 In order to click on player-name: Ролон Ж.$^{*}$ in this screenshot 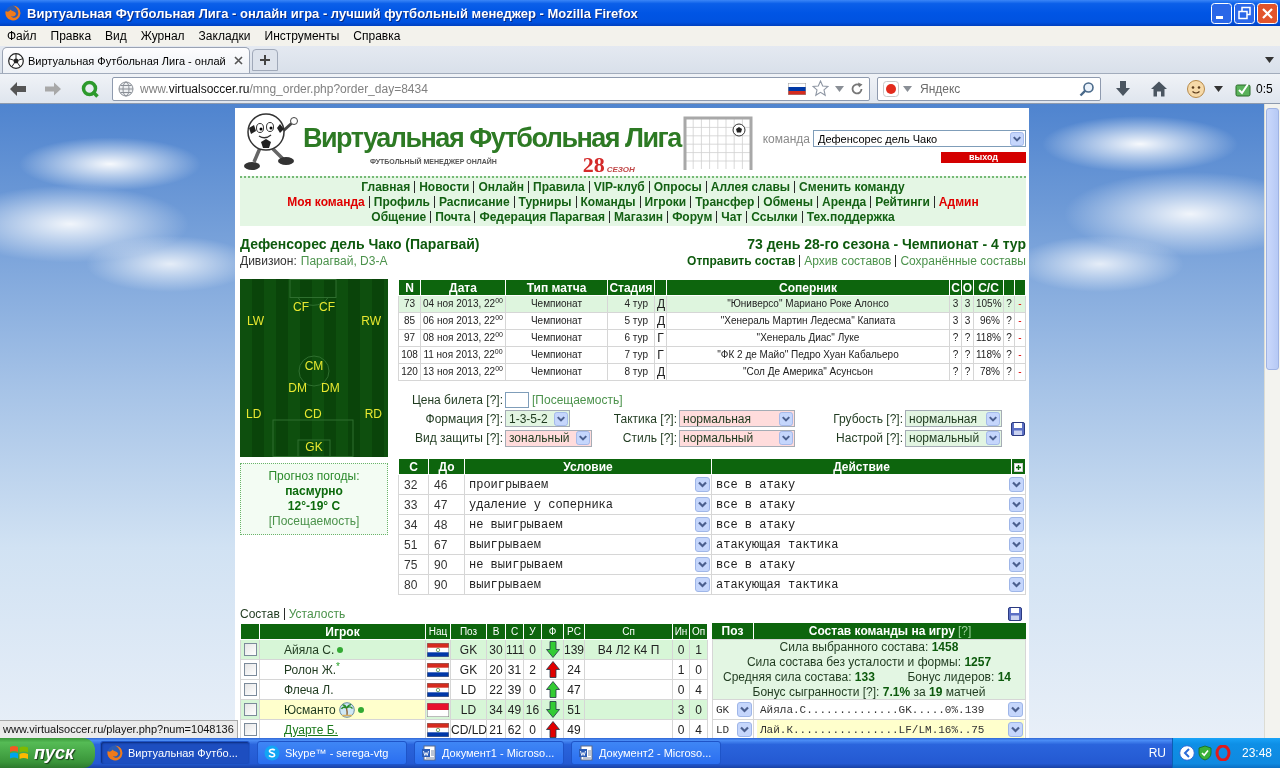, I will do `click(312, 669)`.